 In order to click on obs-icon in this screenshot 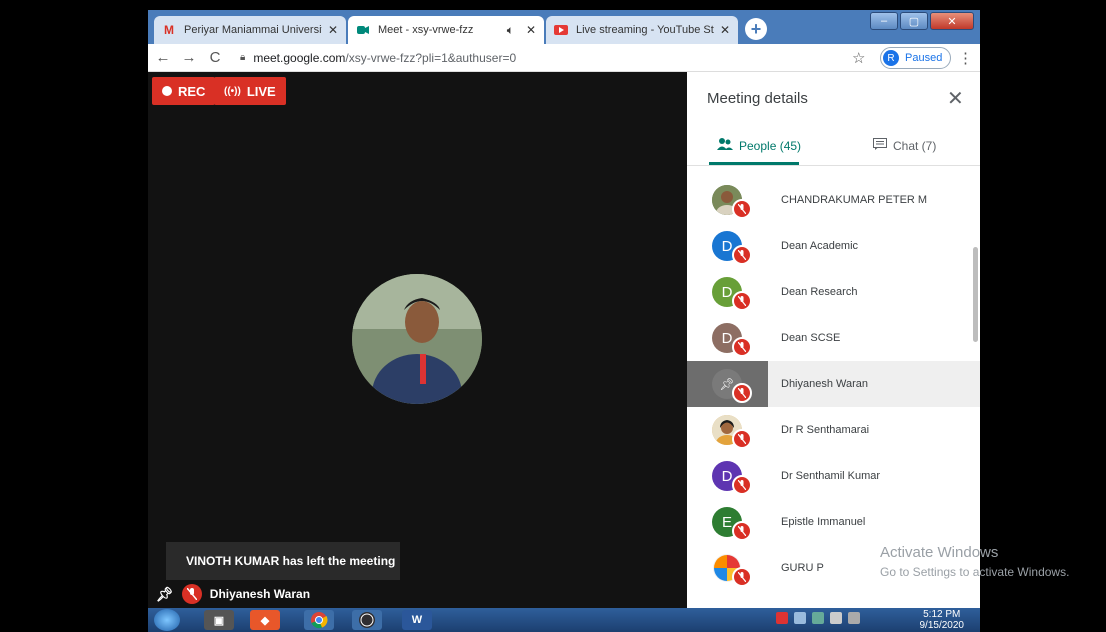, I will do `click(367, 620)`.